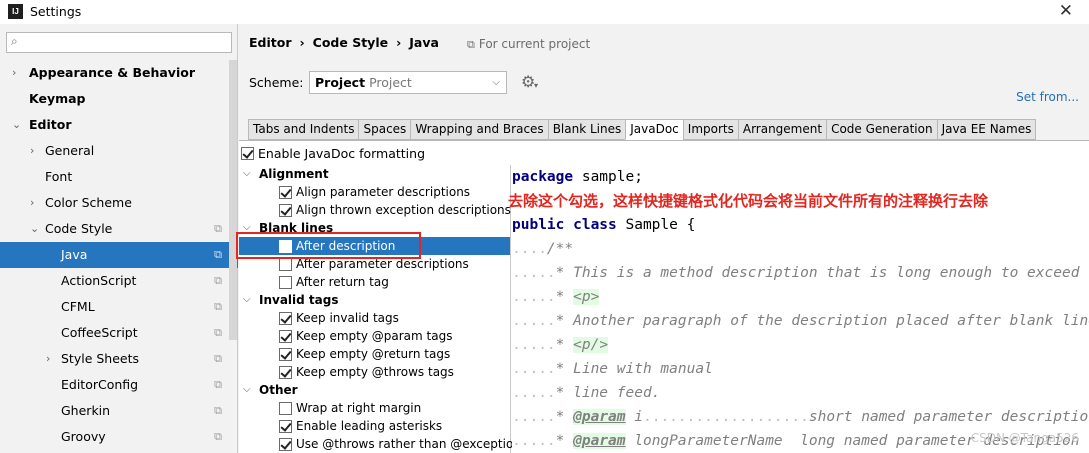 This screenshot has height=453, width=1089. What do you see at coordinates (374, 354) in the screenshot?
I see `option-keep-empty-return-tags: Keep empty @return tags` at bounding box center [374, 354].